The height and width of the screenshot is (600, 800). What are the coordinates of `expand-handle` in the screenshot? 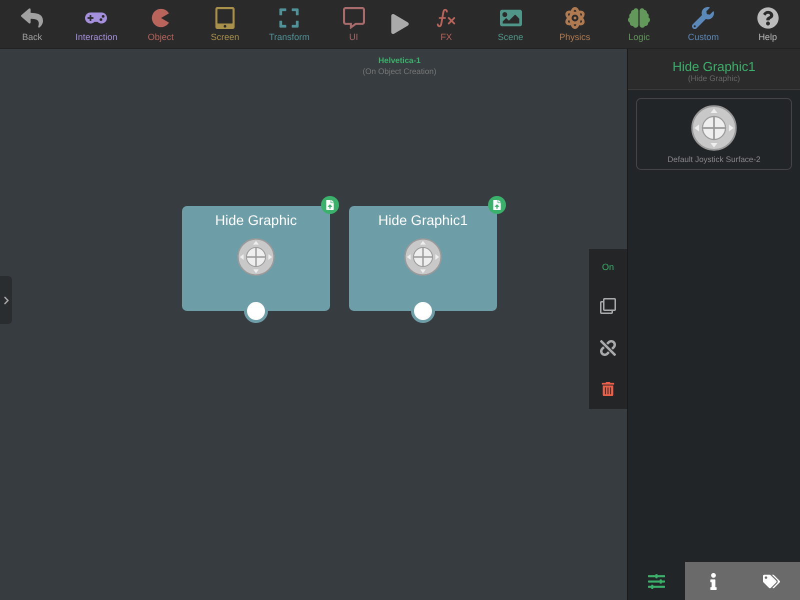 It's located at (6, 300).